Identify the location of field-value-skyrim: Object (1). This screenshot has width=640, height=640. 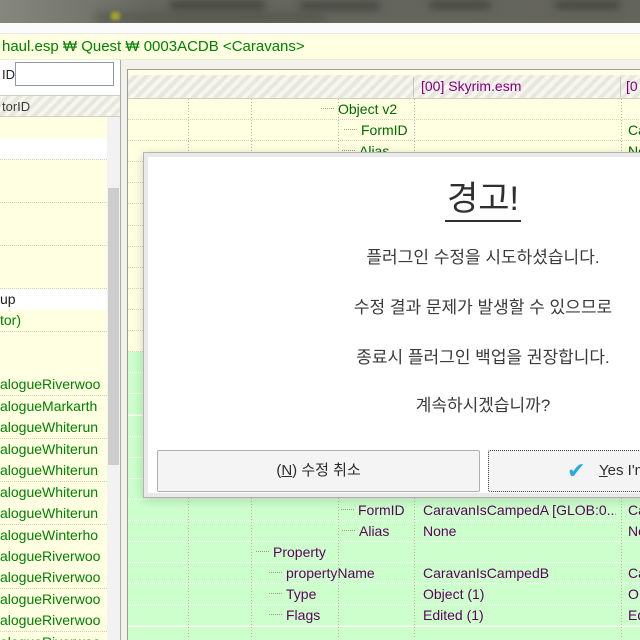
(454, 594).